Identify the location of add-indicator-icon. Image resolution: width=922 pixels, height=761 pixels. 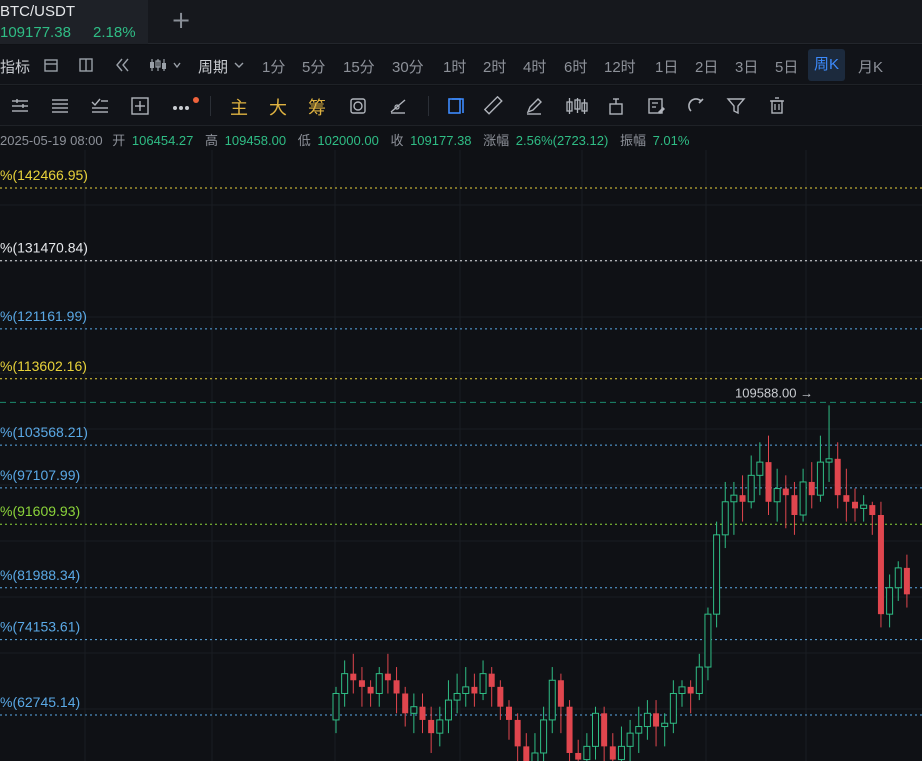
(140, 106).